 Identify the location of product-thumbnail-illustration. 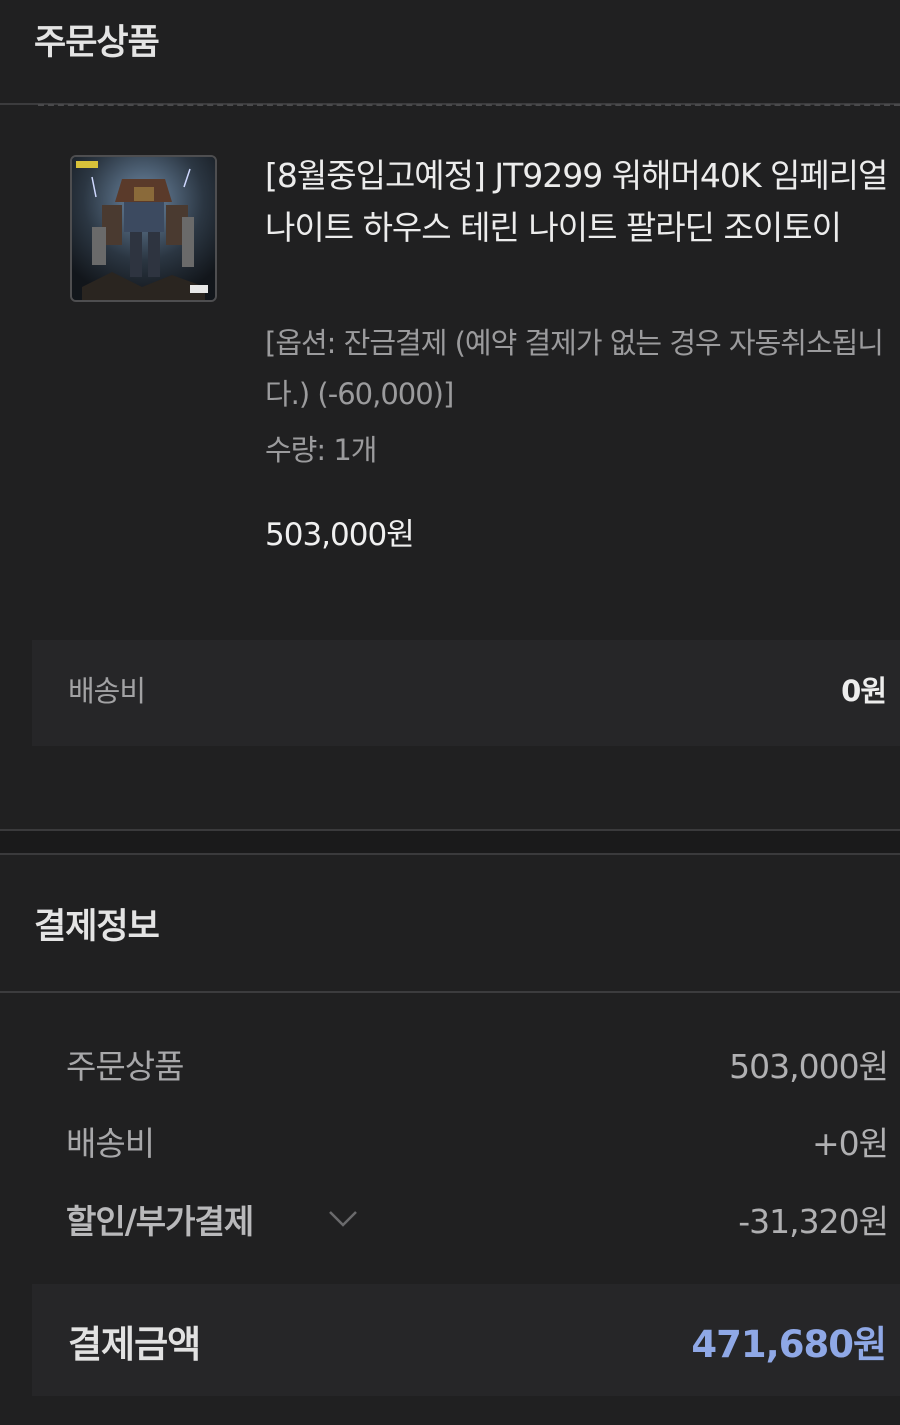
(143, 228).